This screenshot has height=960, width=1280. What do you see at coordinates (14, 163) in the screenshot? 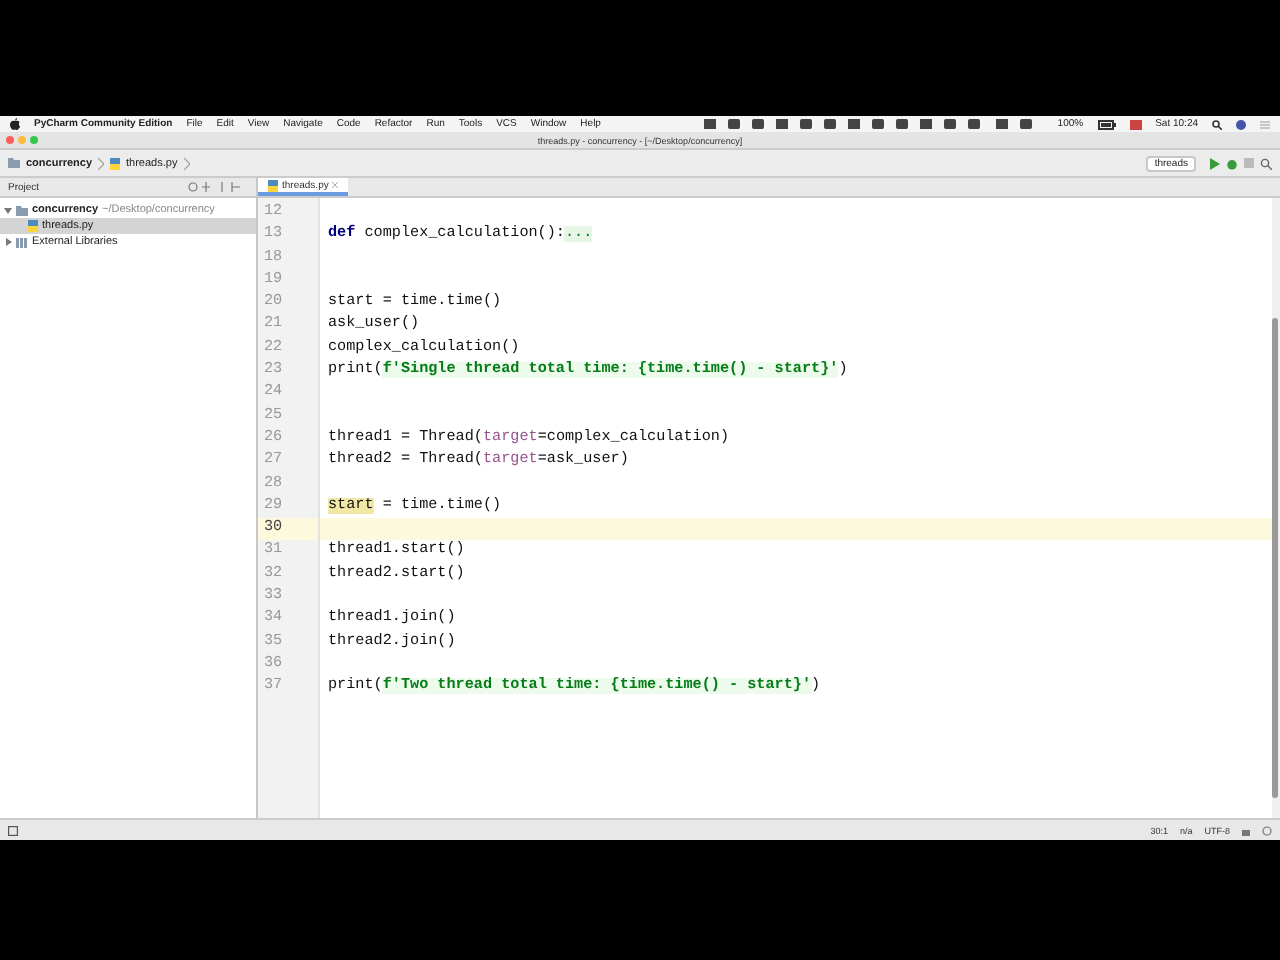
I see `folder-icon` at bounding box center [14, 163].